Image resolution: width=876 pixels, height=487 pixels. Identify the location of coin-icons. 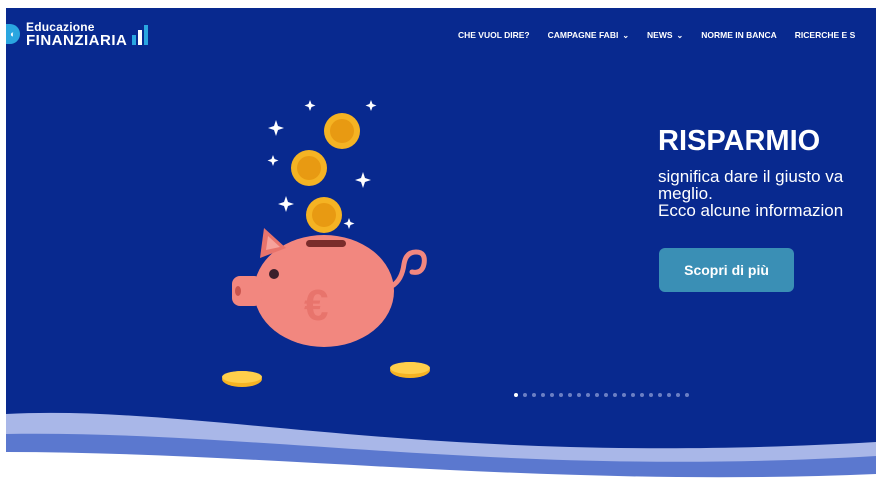
(325, 173).